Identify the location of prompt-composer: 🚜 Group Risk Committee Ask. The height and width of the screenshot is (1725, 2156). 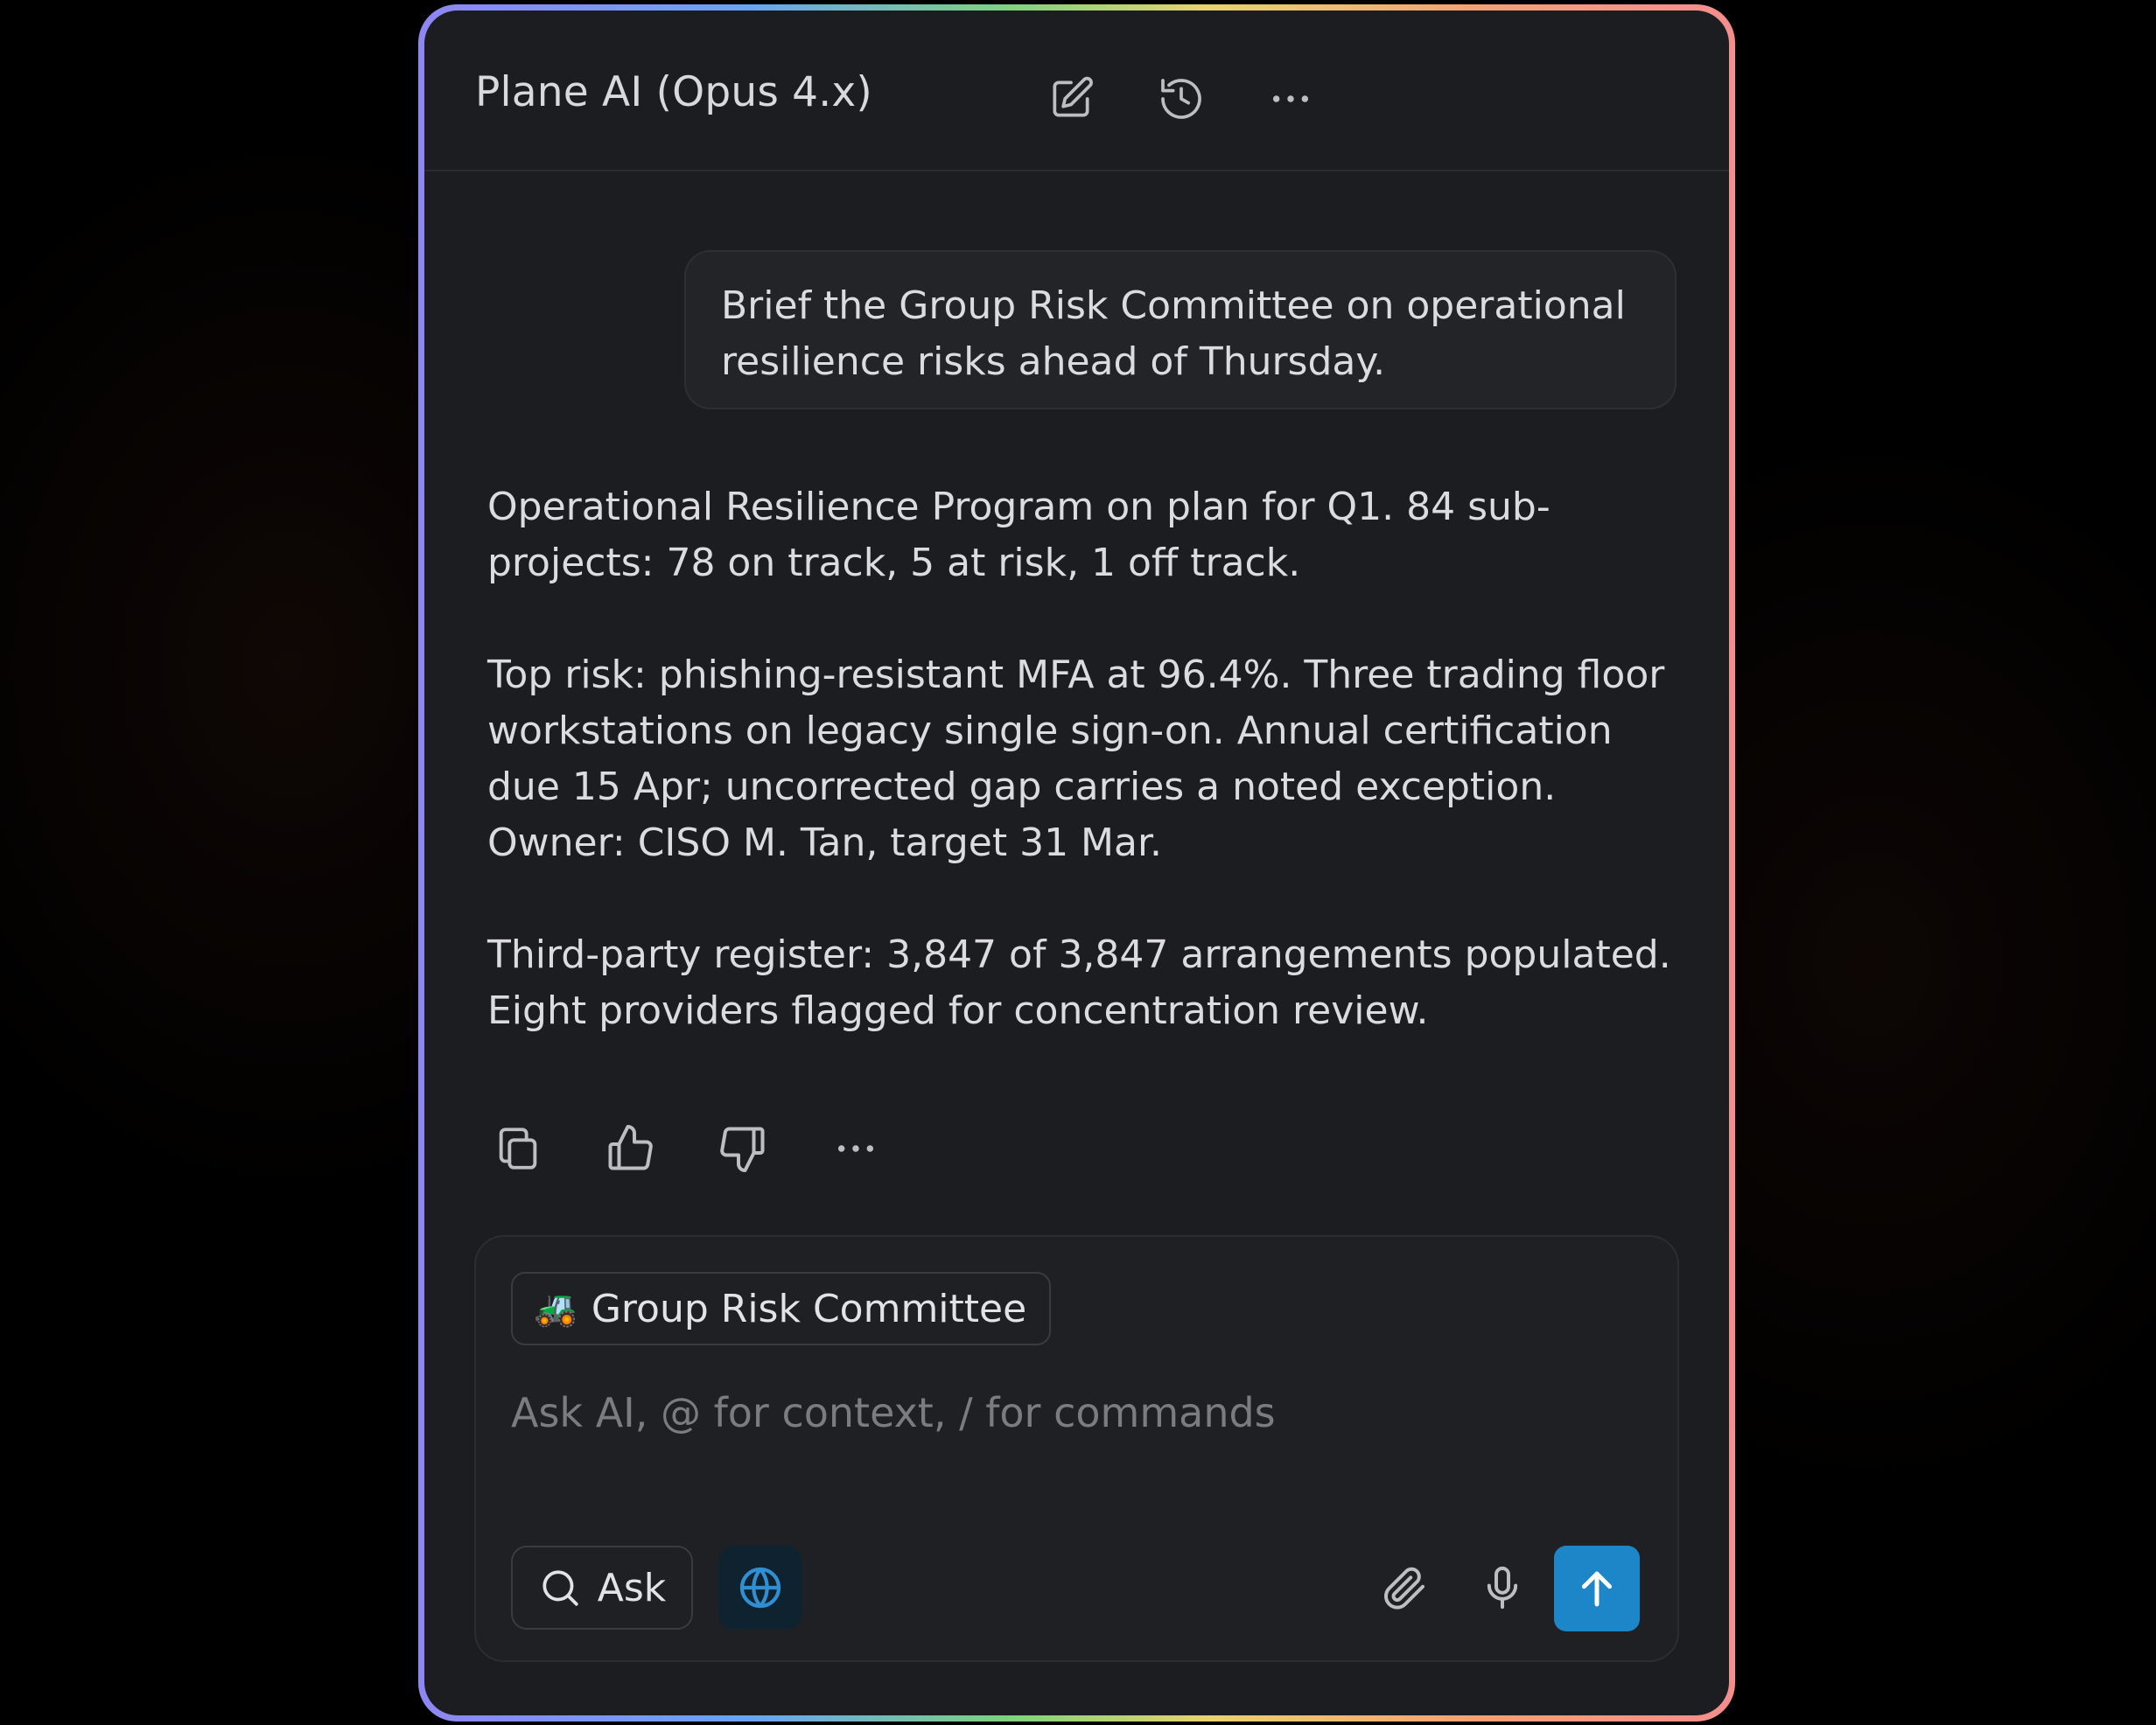
(1076, 1448).